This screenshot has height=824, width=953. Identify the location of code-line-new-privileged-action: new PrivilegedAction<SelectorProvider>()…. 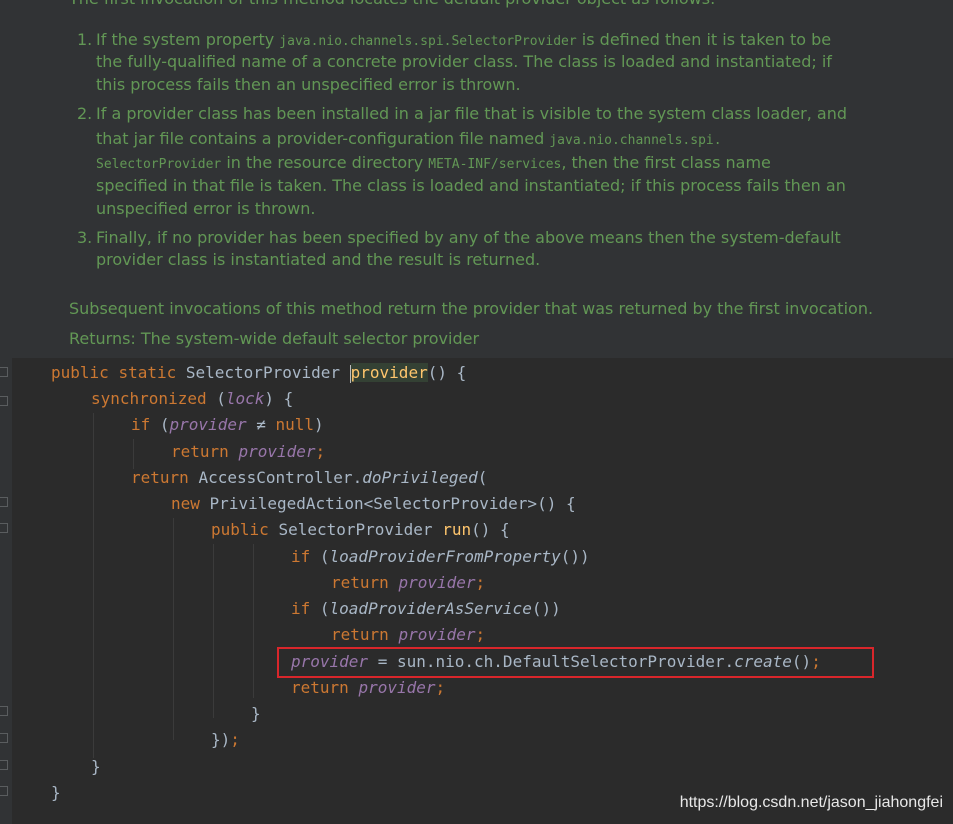
(373, 503).